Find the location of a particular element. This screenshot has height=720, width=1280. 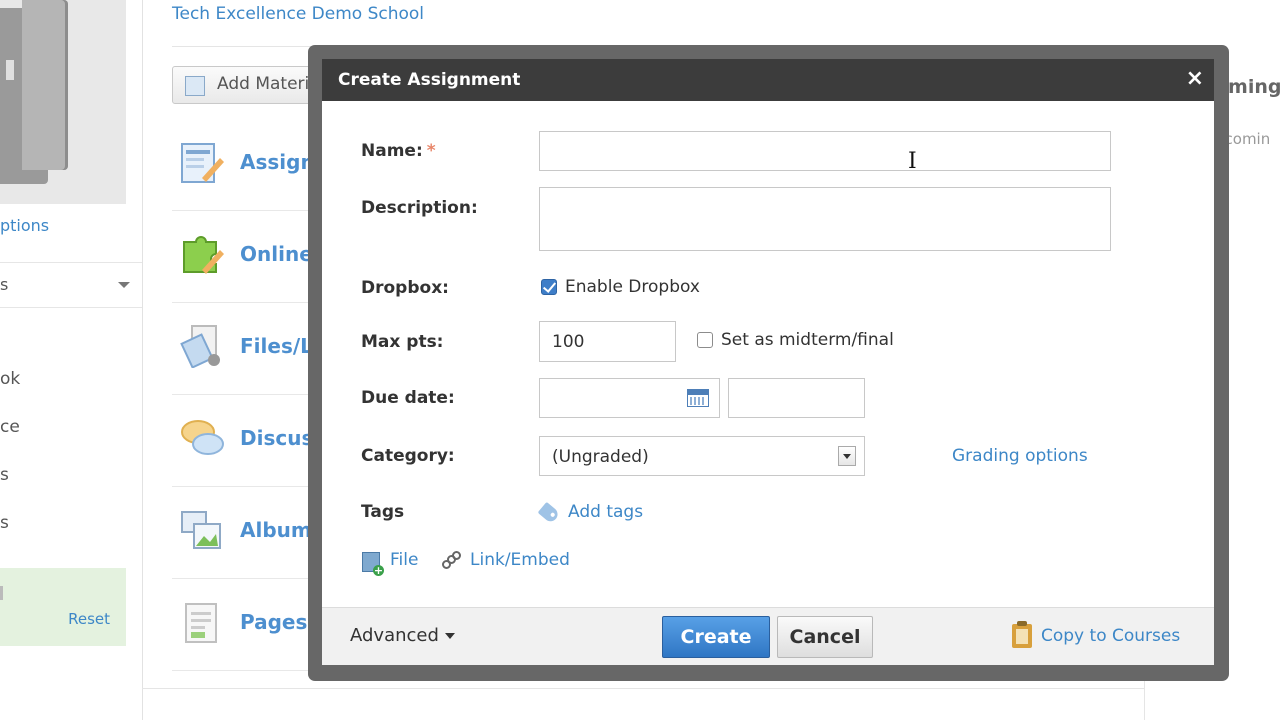

caret-down-icon is located at coordinates (449, 636).